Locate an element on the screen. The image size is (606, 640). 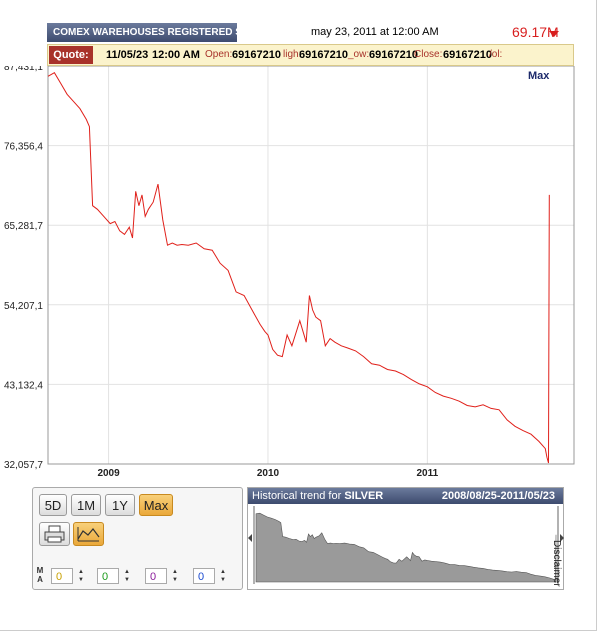
period-max-button: Max is located at coordinates (156, 505).